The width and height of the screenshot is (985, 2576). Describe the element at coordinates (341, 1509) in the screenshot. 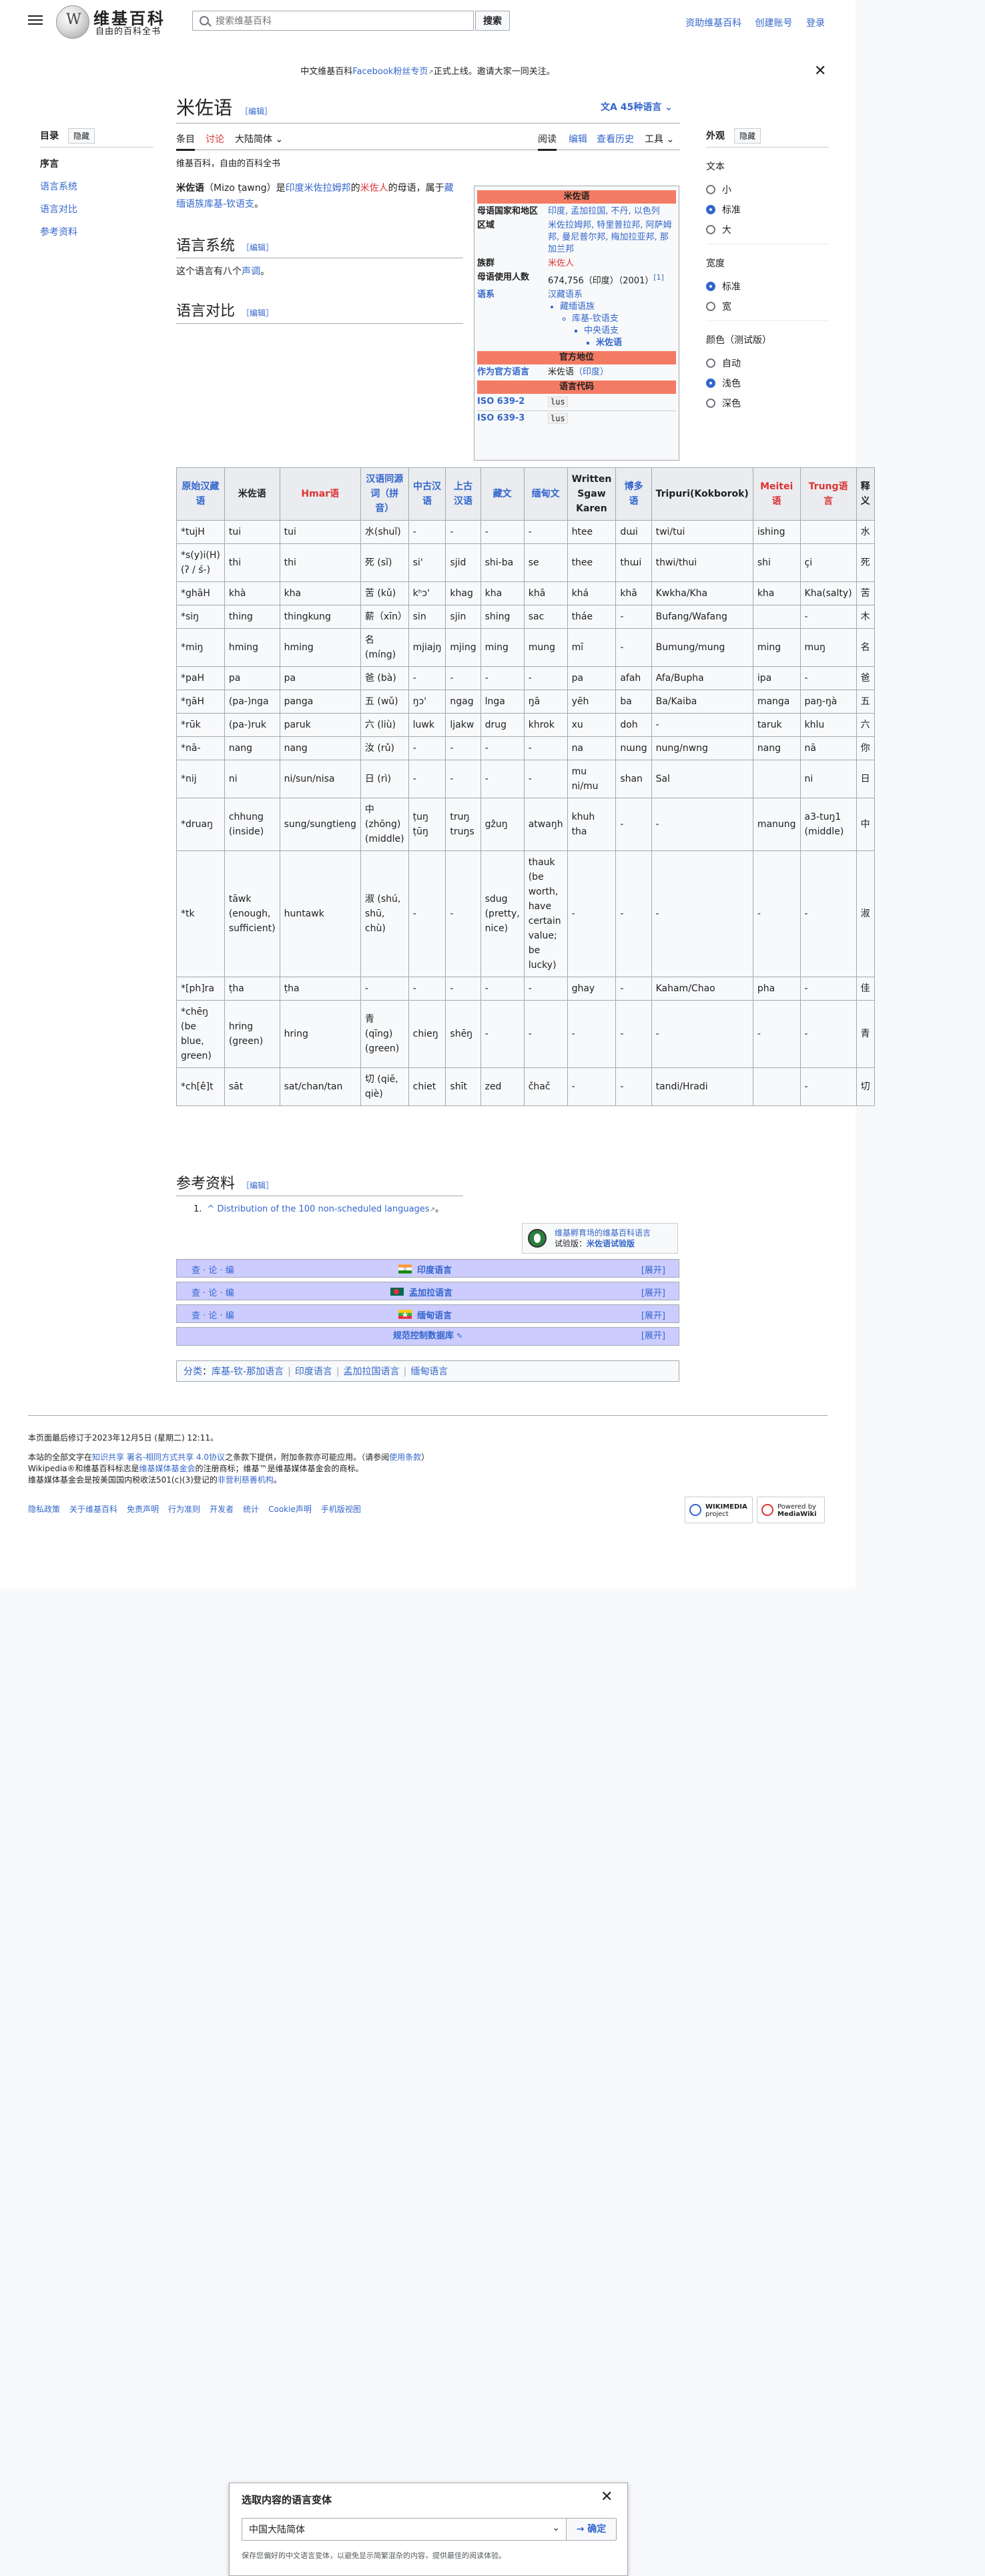

I see `footer-link: 手机版视图` at that location.